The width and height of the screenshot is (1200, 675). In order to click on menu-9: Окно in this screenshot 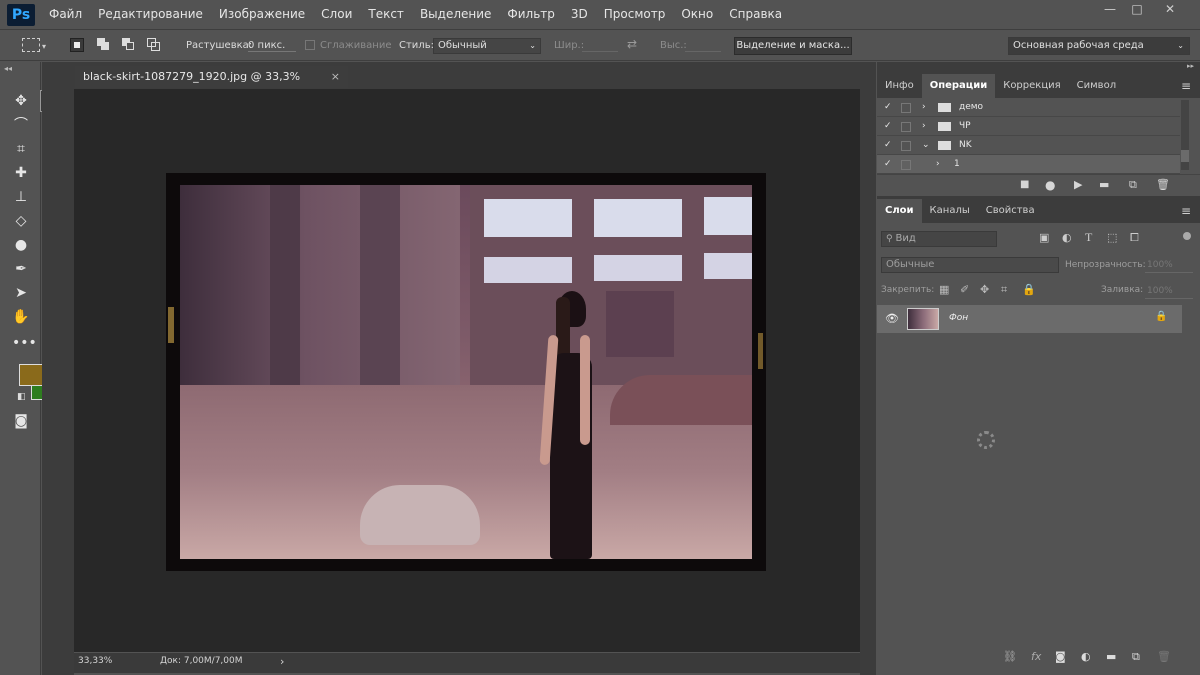, I will do `click(697, 14)`.